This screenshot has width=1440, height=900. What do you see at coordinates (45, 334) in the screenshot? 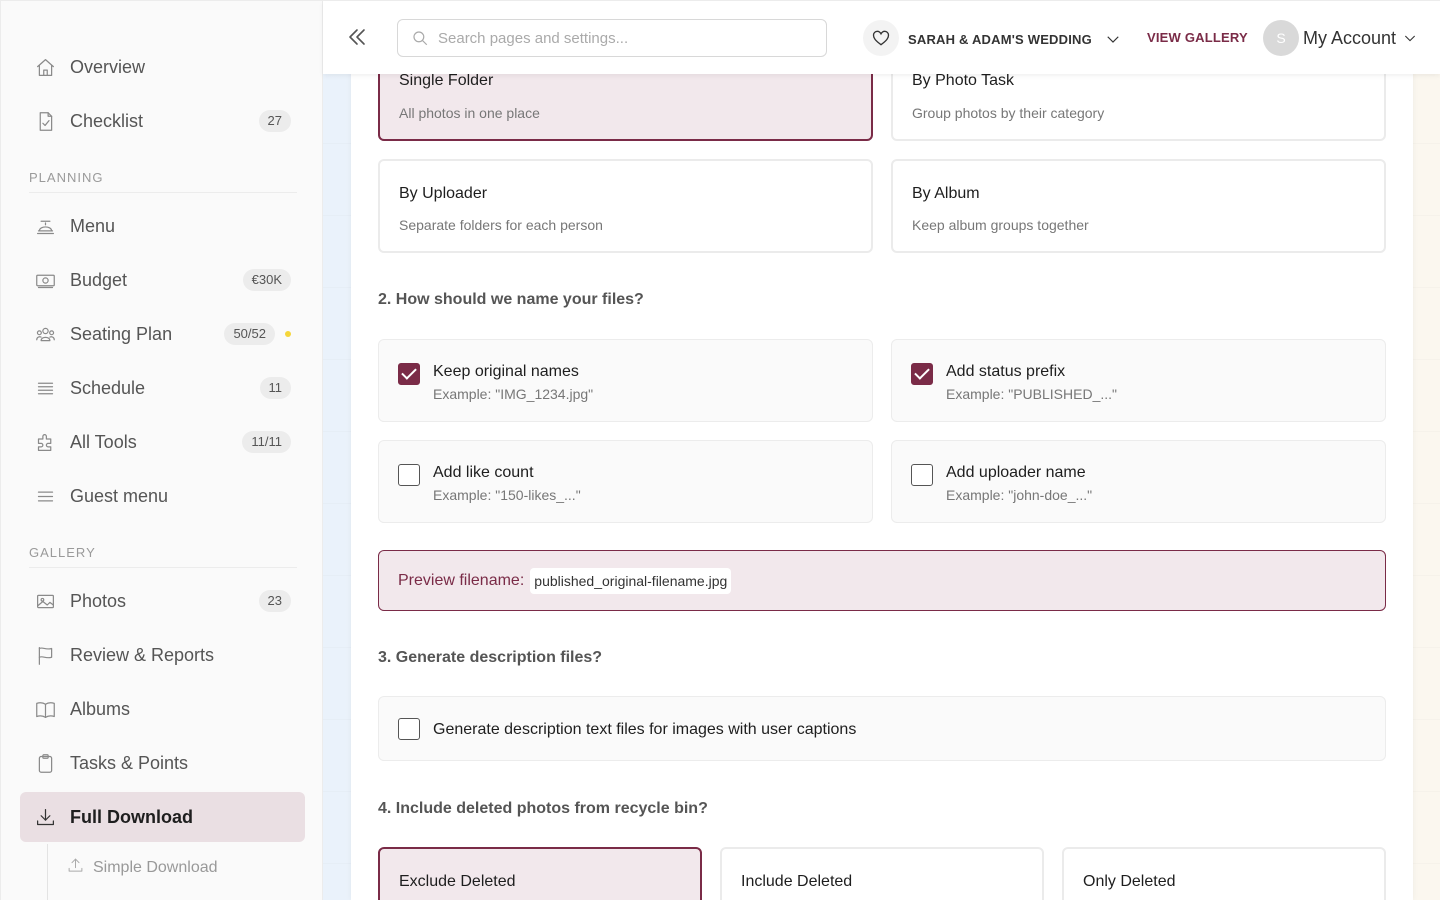
I see `seating-icon` at bounding box center [45, 334].